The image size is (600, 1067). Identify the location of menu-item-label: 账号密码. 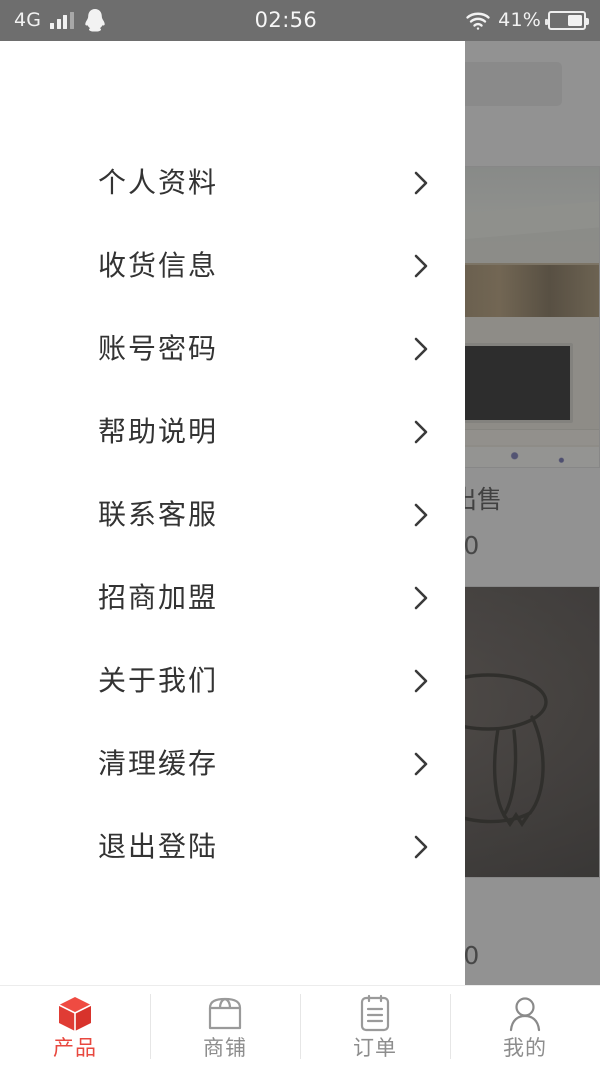
(158, 348).